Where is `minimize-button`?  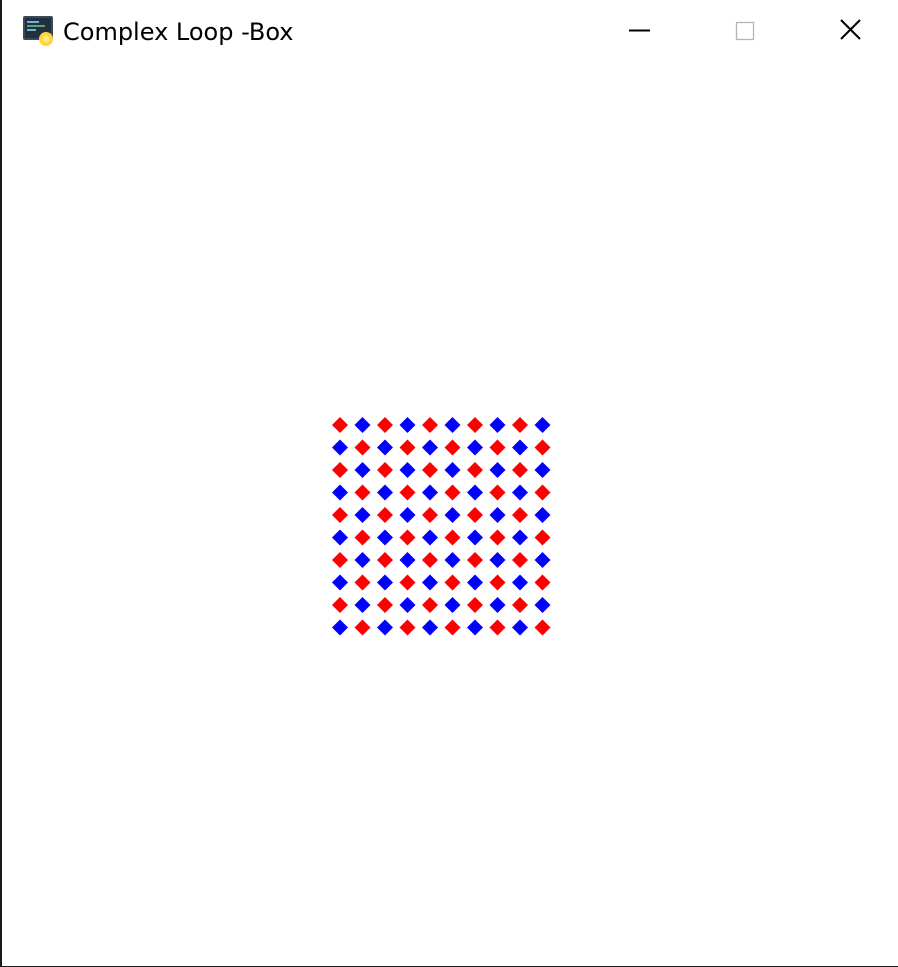
minimize-button is located at coordinates (639, 31).